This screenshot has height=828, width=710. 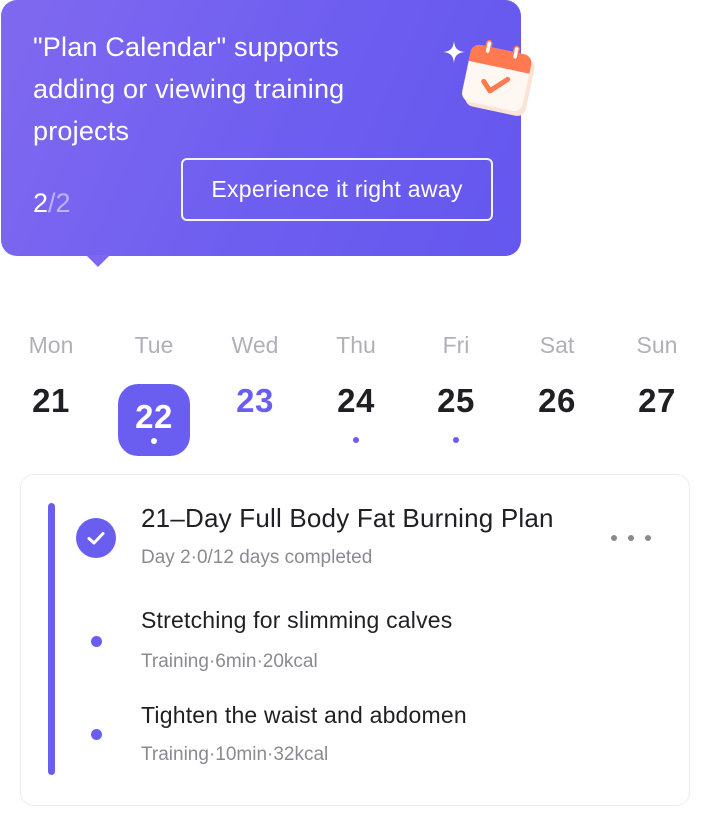 I want to click on day-number: 24, so click(x=356, y=400).